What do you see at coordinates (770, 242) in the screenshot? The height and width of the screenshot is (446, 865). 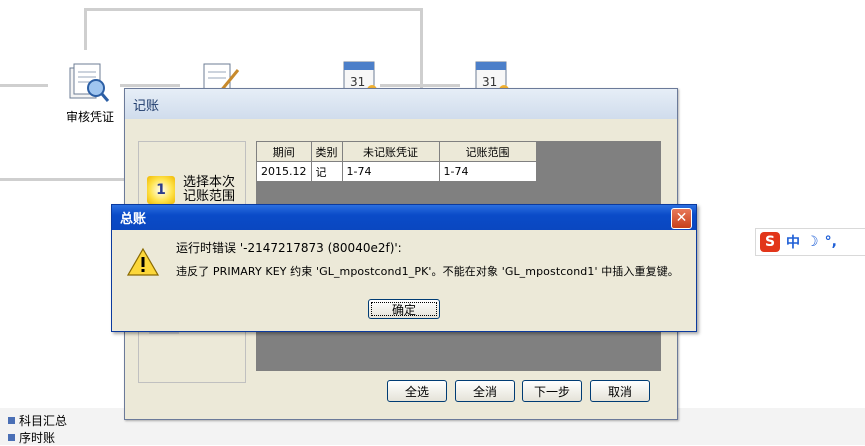 I see `sogou-logo-icon: S` at bounding box center [770, 242].